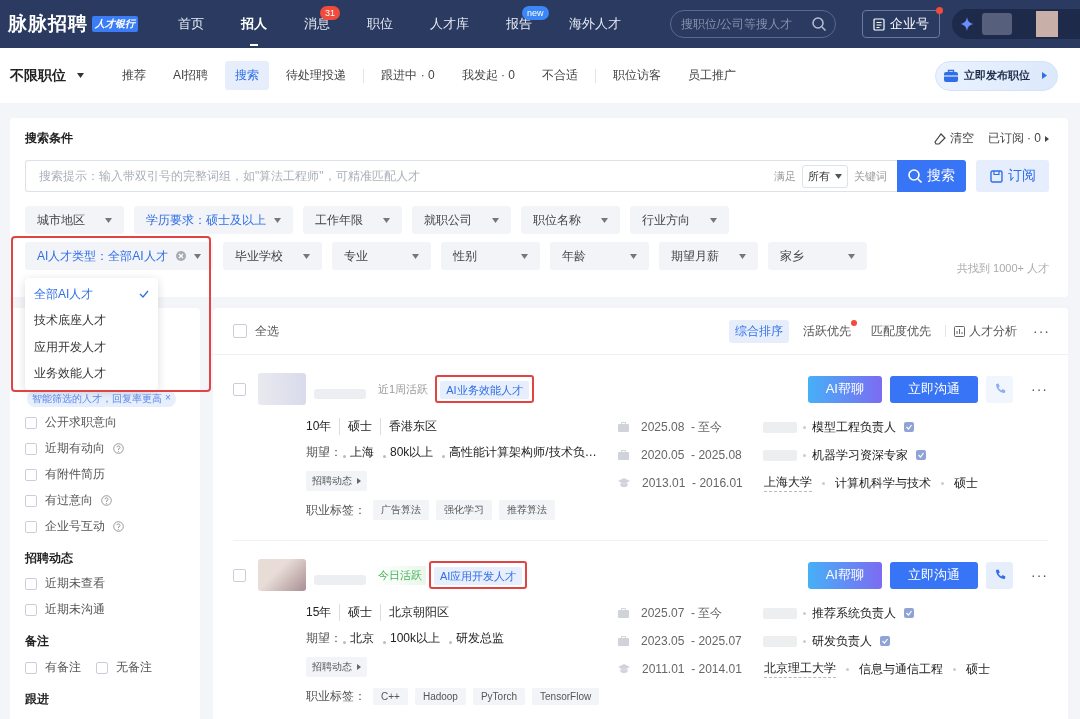  I want to click on job-title: 推荐系统负责人, so click(854, 613).